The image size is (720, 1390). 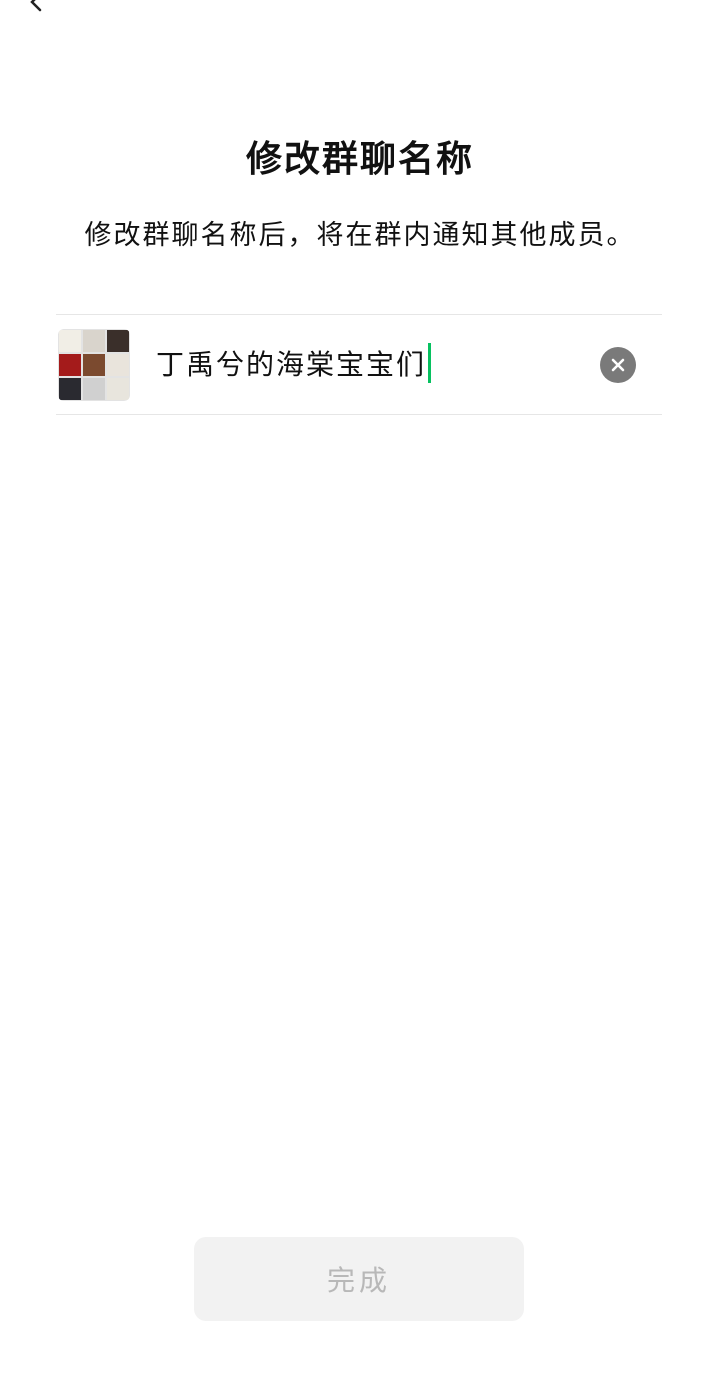 I want to click on done-button: 完成, so click(x=359, y=1279).